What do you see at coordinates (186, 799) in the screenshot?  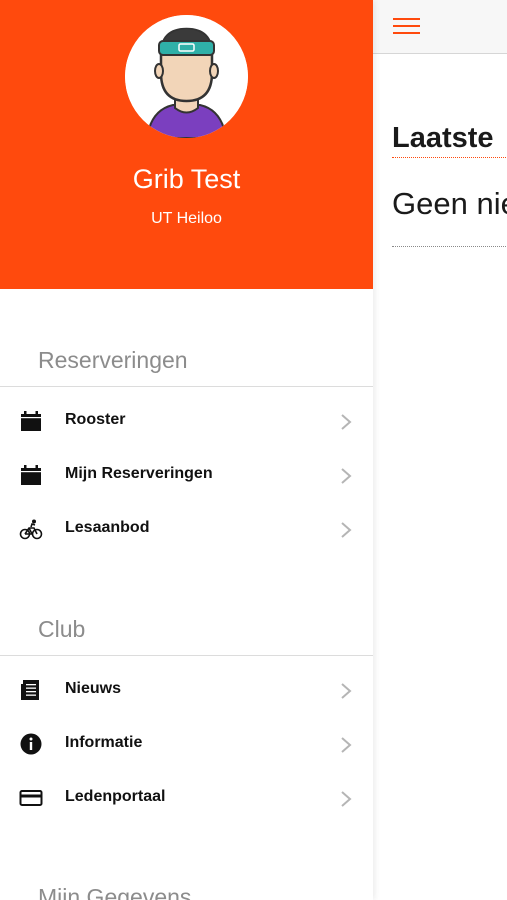 I see `menu-item-ledenportaal: Ledenportaal` at bounding box center [186, 799].